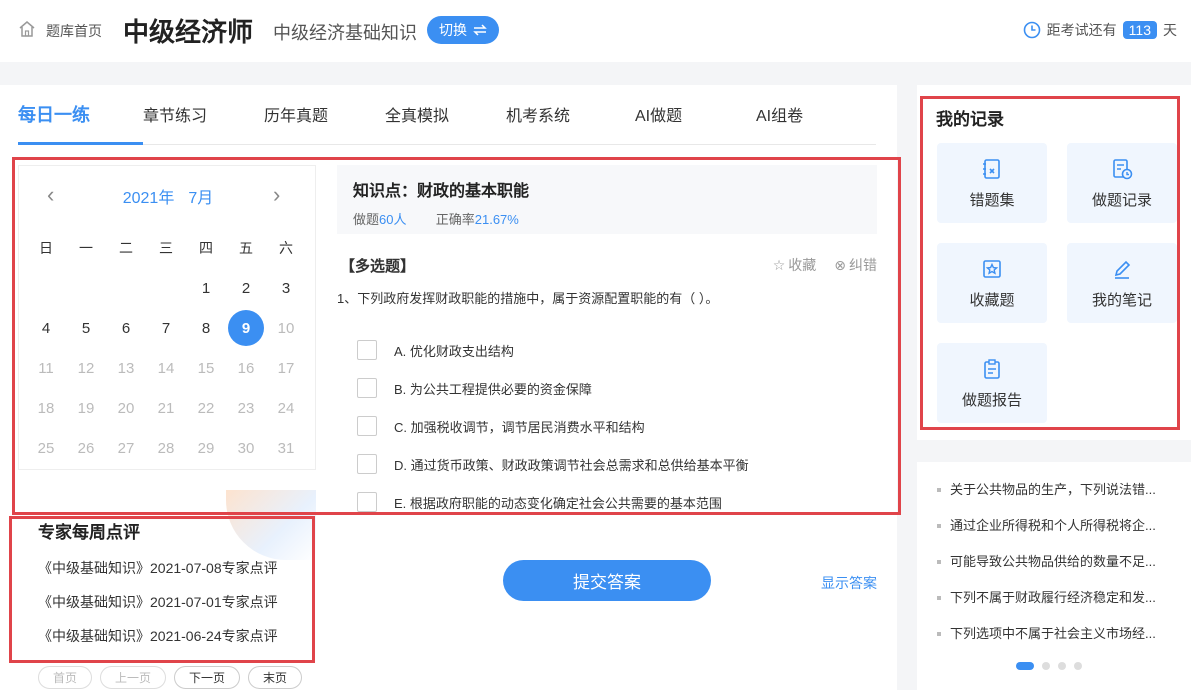 Image resolution: width=1191 pixels, height=690 pixels. What do you see at coordinates (74, 31) in the screenshot?
I see `home-link: 题库首页` at bounding box center [74, 31].